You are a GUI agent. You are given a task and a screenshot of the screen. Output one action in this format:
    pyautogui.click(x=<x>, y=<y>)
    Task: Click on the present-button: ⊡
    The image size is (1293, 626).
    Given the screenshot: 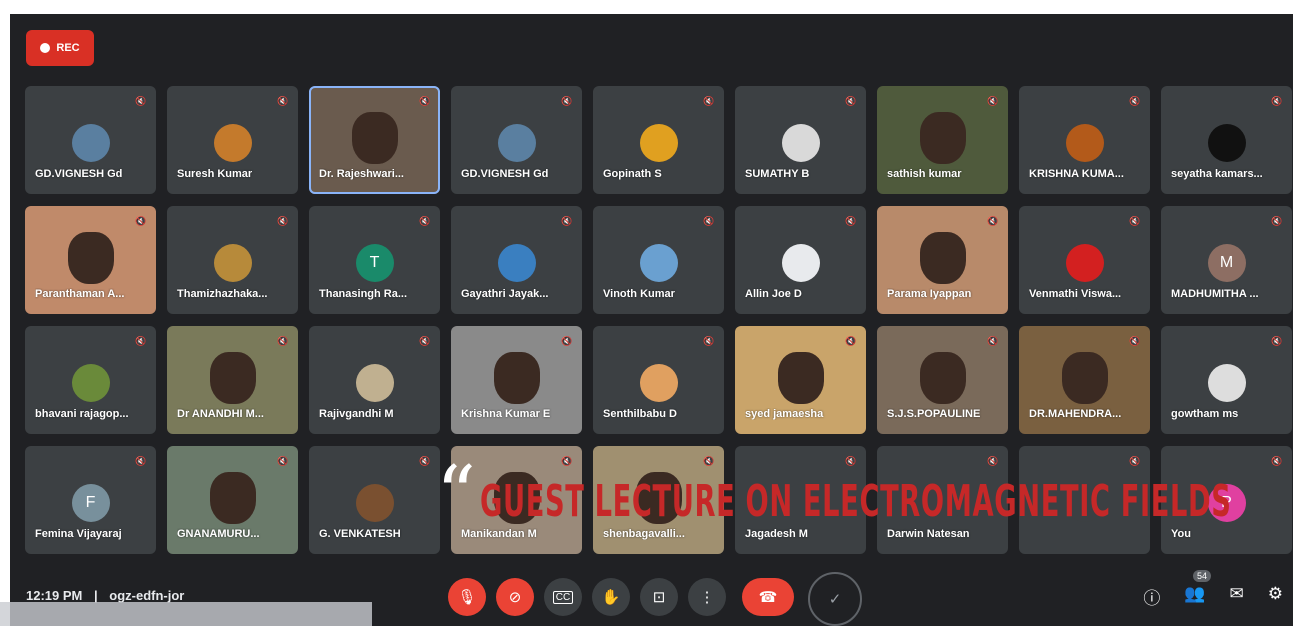 What is the action you would take?
    pyautogui.click(x=659, y=597)
    